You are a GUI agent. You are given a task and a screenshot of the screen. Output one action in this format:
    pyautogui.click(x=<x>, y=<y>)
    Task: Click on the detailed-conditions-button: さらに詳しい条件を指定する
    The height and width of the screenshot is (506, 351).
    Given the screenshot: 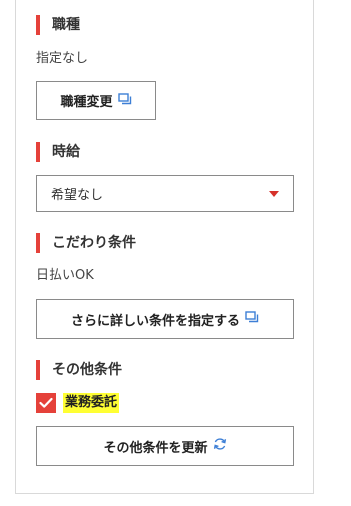 What is the action you would take?
    pyautogui.click(x=165, y=319)
    